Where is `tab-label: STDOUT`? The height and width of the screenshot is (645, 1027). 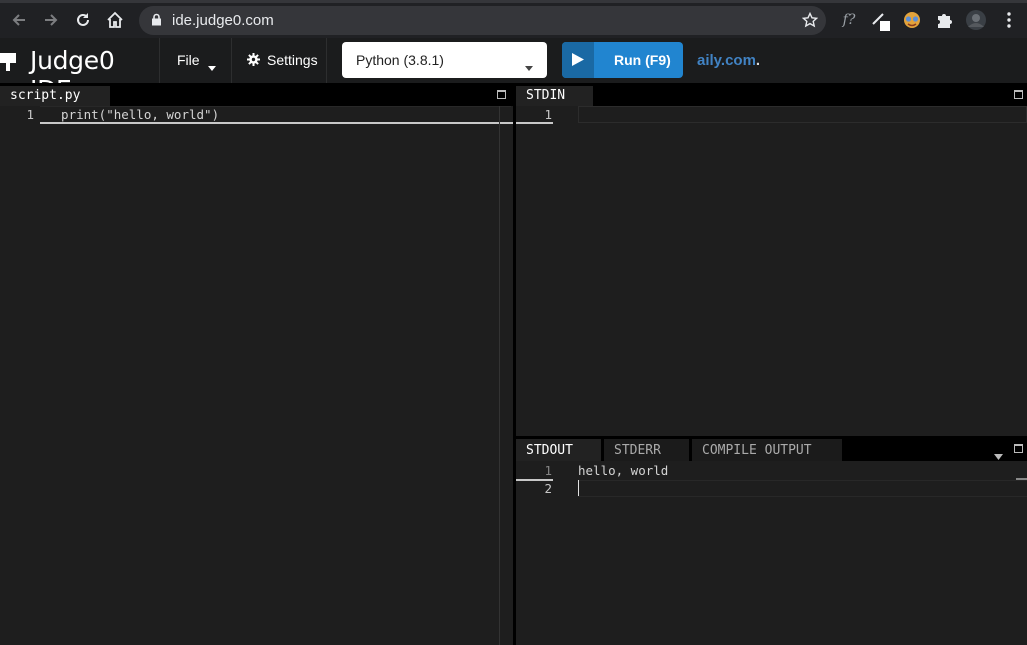
tab-label: STDOUT is located at coordinates (549, 450).